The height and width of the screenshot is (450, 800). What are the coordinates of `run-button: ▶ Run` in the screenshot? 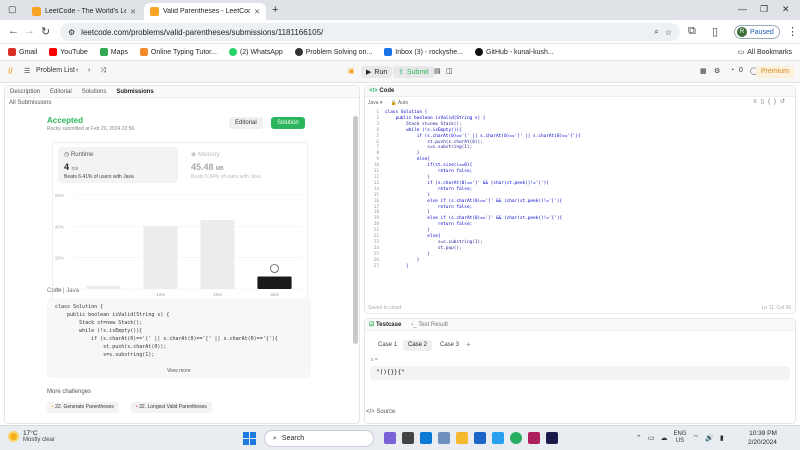 It's located at (377, 72).